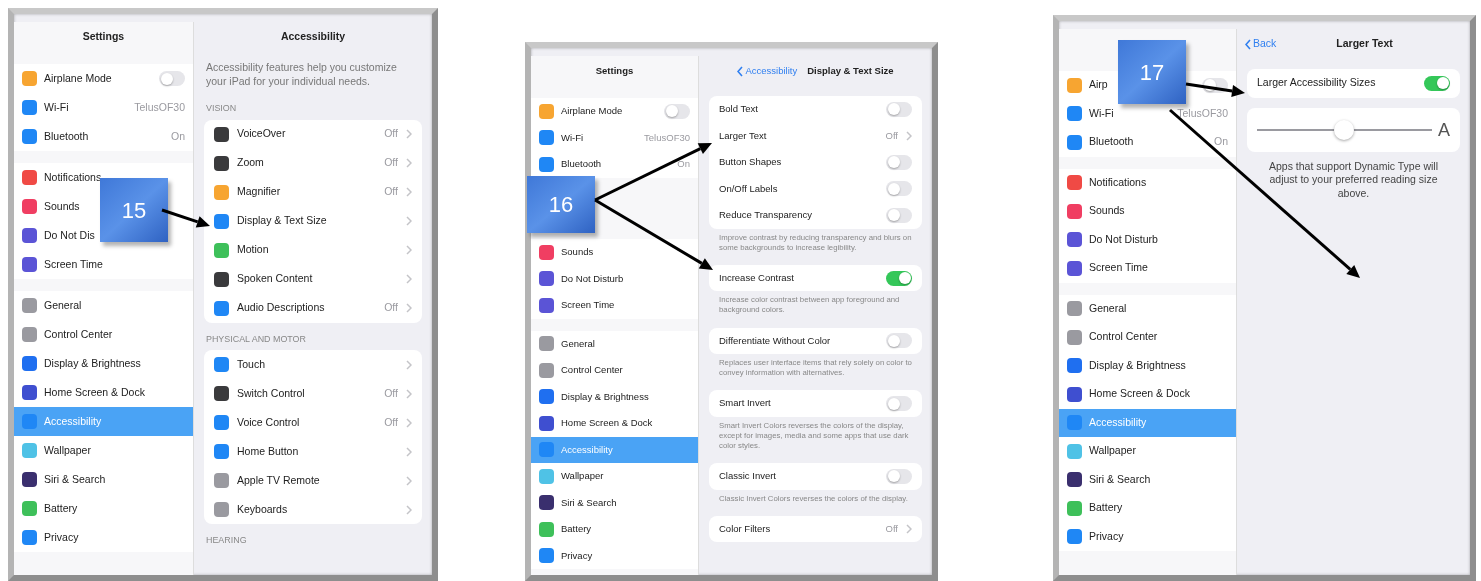  Describe the element at coordinates (1087, 85) in the screenshot. I see `sidebar-item: Airp` at that location.